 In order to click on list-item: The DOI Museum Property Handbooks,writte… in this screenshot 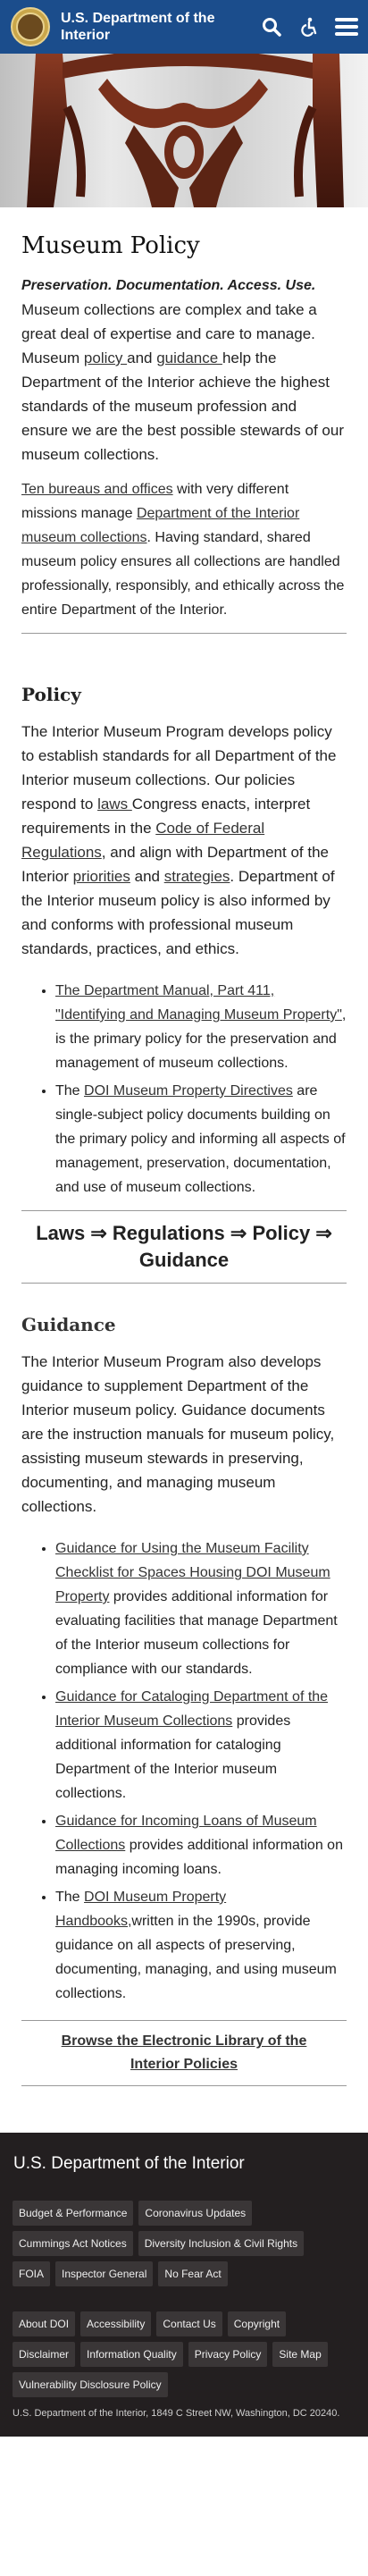, I will do `click(201, 1946)`.